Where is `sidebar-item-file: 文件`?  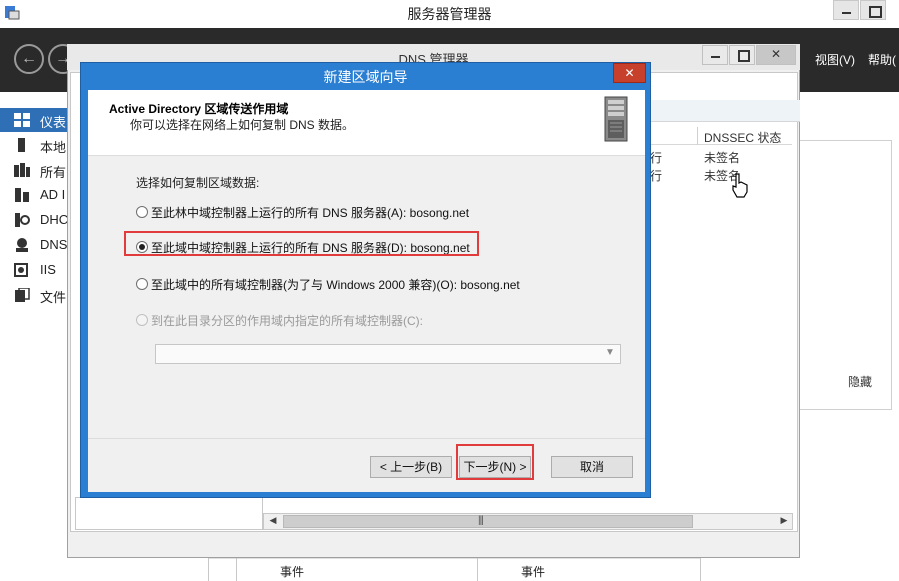 sidebar-item-file: 文件 is located at coordinates (35, 295).